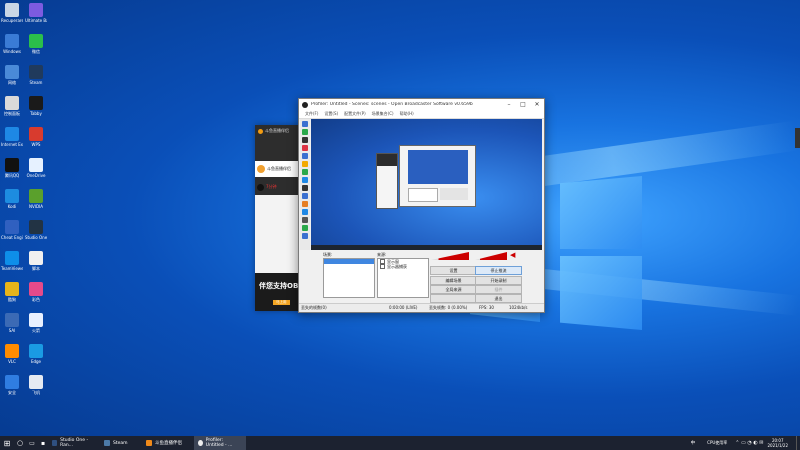 The height and width of the screenshot is (450, 800). Describe the element at coordinates (12, 326) in the screenshot. I see `desktop-shortcut: SAI` at that location.